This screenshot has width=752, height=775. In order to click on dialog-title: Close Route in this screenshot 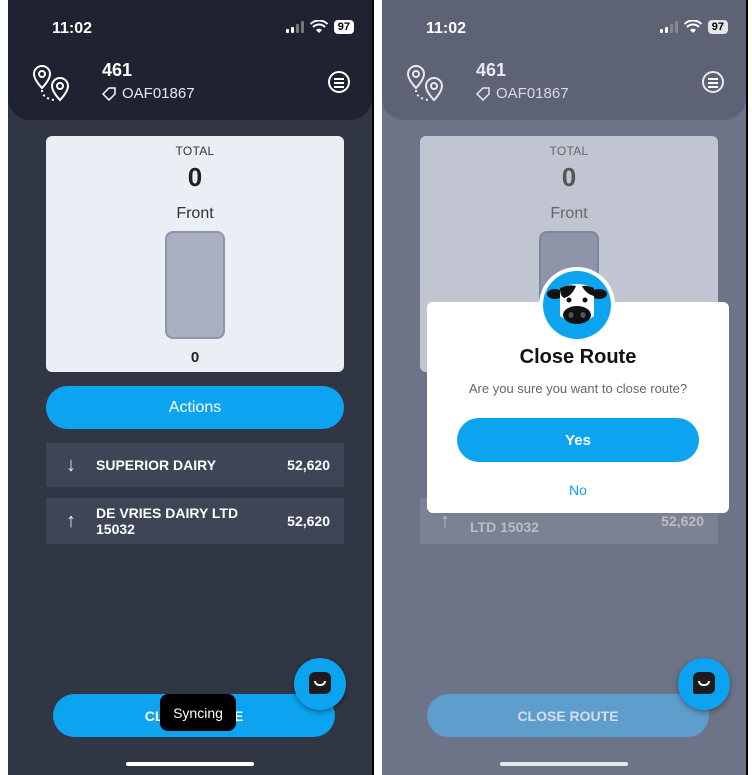, I will do `click(578, 357)`.